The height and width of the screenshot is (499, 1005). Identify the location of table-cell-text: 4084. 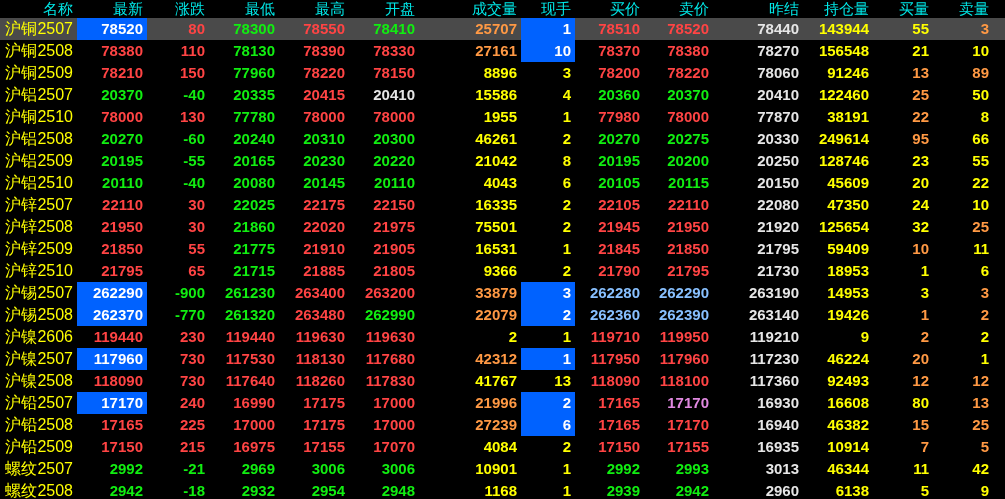
(500, 447).